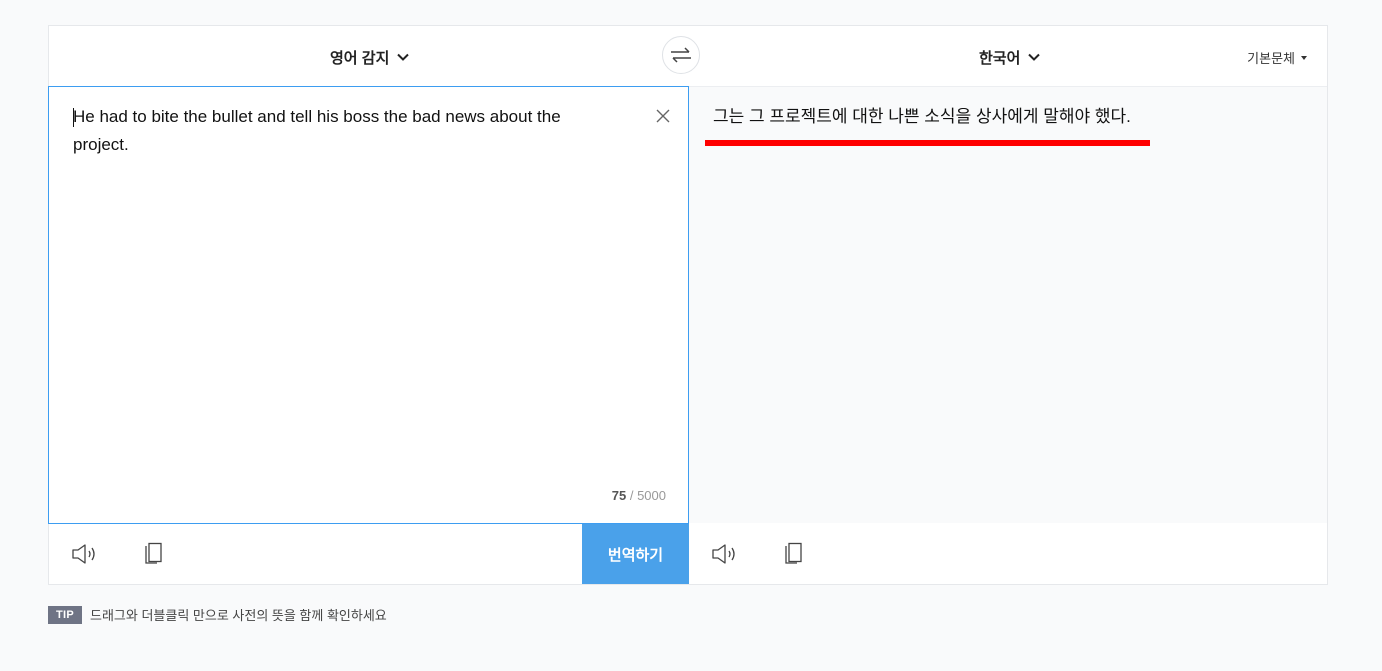 This screenshot has height=671, width=1382. I want to click on tip-badge: TIP, so click(65, 614).